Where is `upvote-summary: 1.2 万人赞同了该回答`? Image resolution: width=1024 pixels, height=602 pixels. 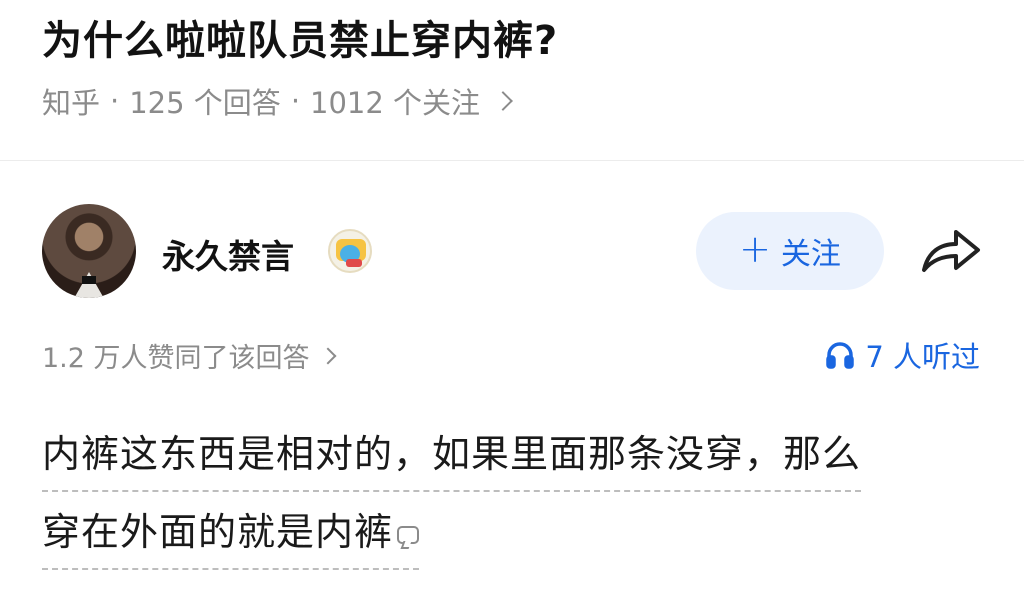 upvote-summary: 1.2 万人赞同了该回答 is located at coordinates (189, 355).